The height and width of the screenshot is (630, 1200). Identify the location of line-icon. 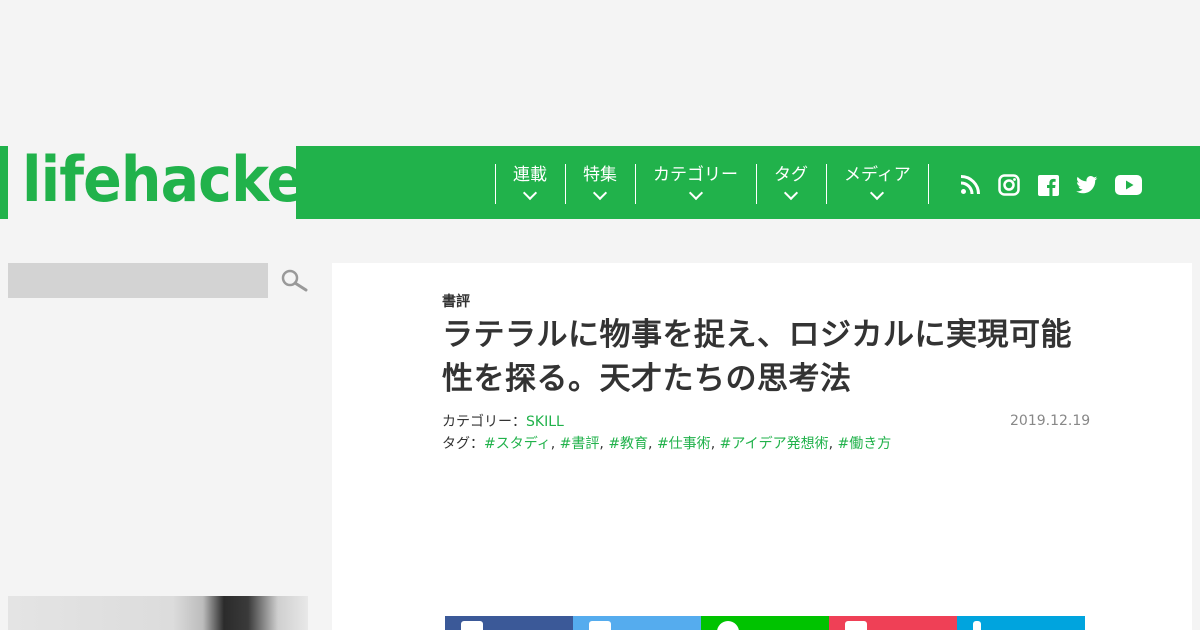
(728, 625).